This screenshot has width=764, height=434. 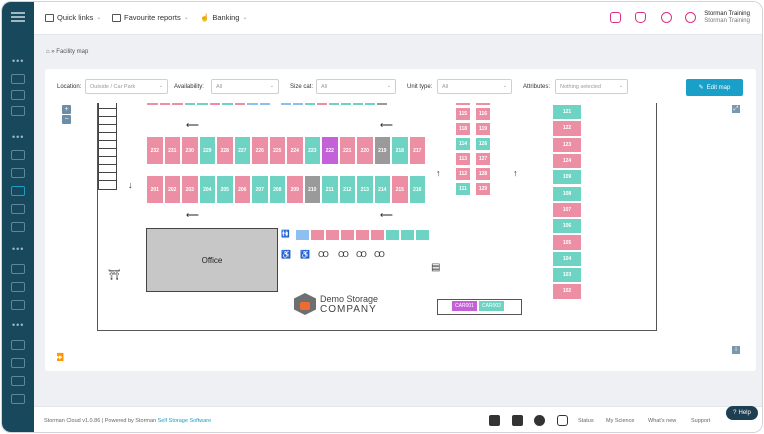 What do you see at coordinates (207, 150) in the screenshot?
I see `unit-229: 229` at bounding box center [207, 150].